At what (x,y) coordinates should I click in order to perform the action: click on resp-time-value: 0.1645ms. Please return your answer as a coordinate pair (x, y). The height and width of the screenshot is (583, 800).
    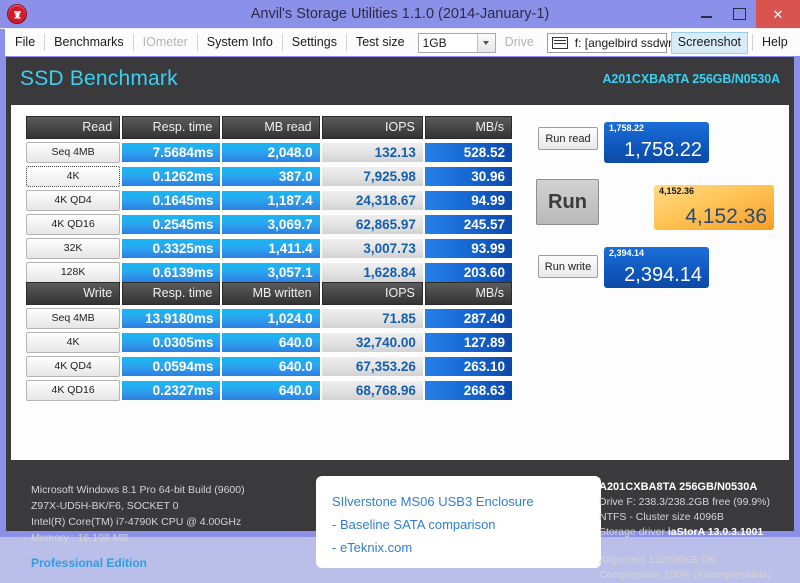
    Looking at the image, I should click on (171, 200).